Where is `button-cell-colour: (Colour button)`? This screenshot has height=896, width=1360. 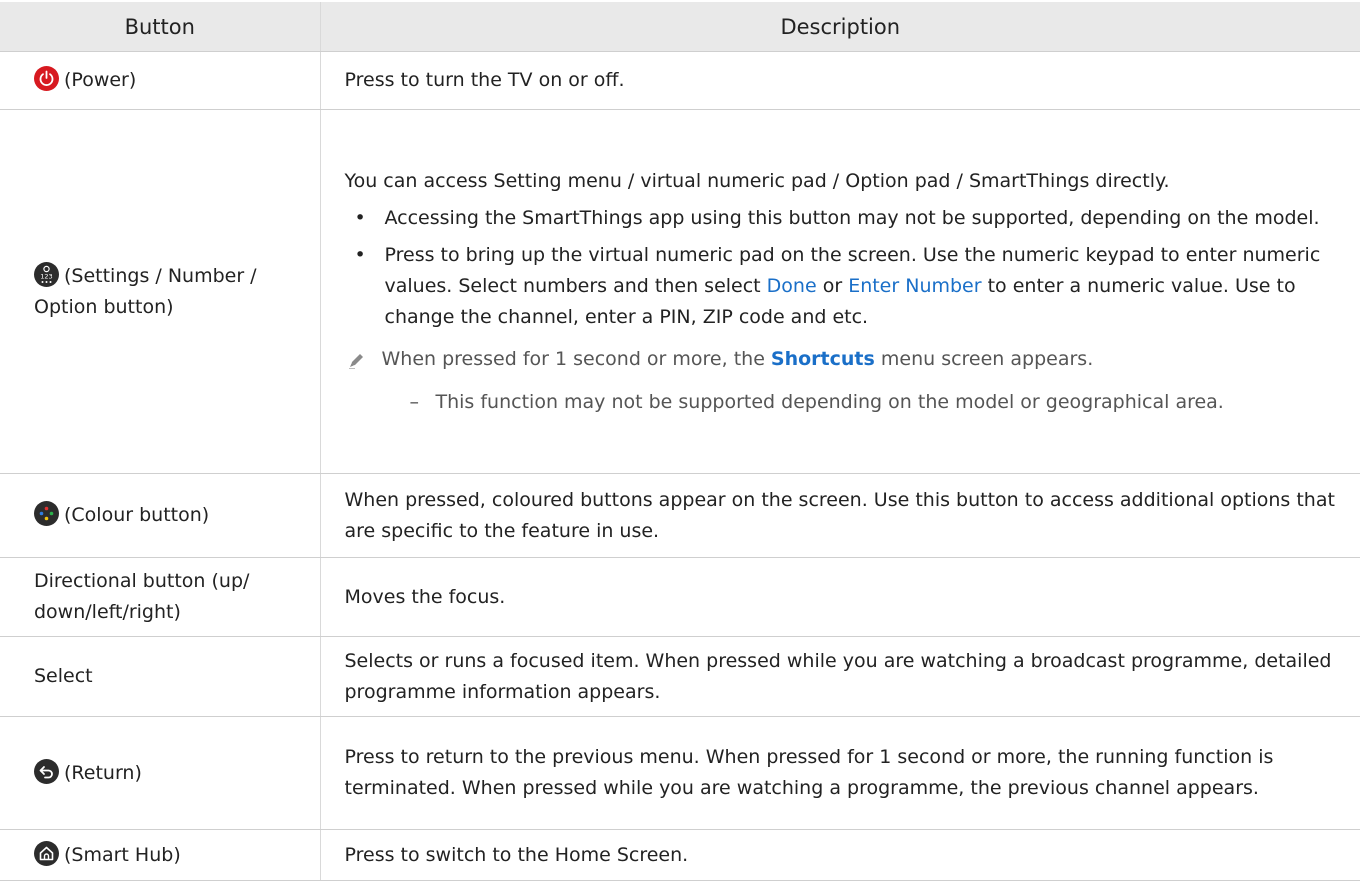 button-cell-colour: (Colour button) is located at coordinates (160, 515).